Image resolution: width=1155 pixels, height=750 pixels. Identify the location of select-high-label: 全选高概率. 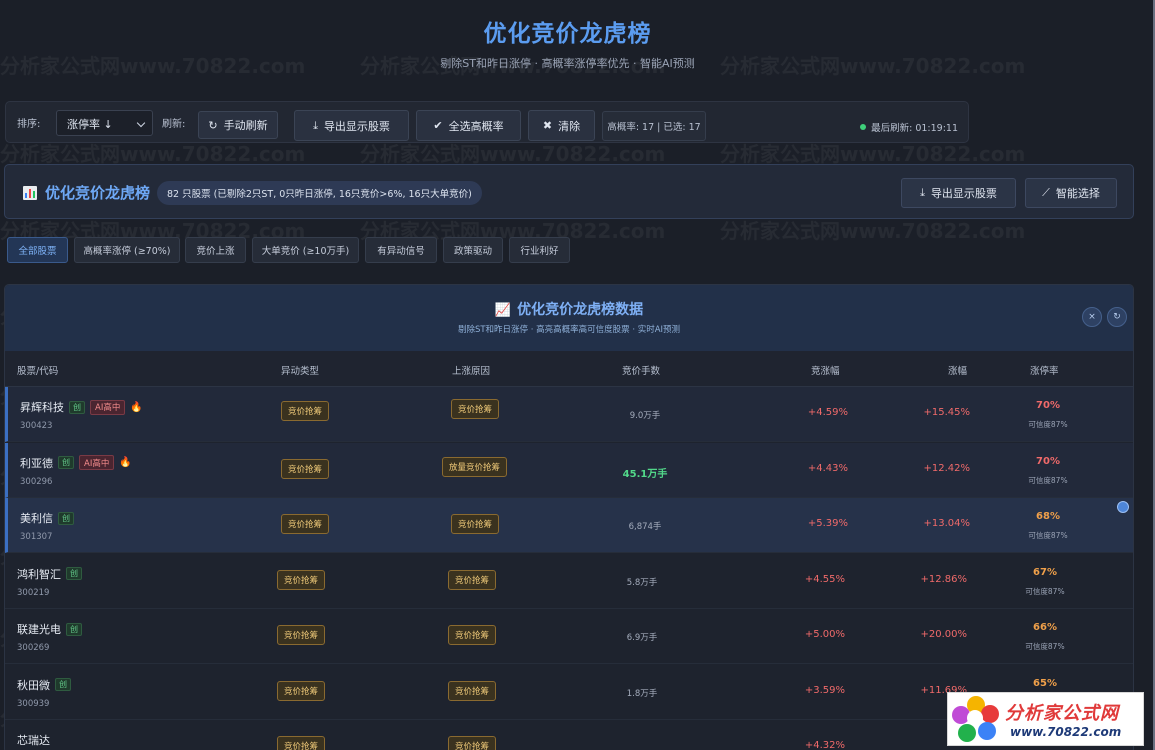
(476, 126).